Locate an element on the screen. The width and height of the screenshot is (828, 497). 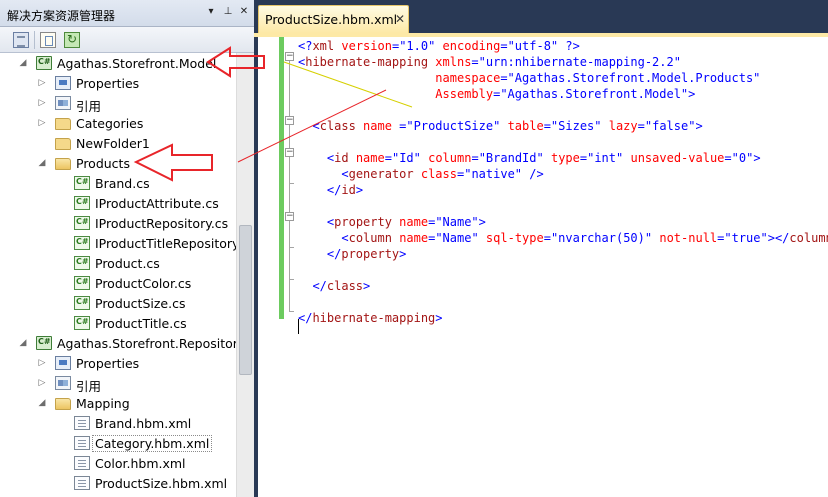
outline-collapse-hibernate-mapping: − is located at coordinates (289, 56).